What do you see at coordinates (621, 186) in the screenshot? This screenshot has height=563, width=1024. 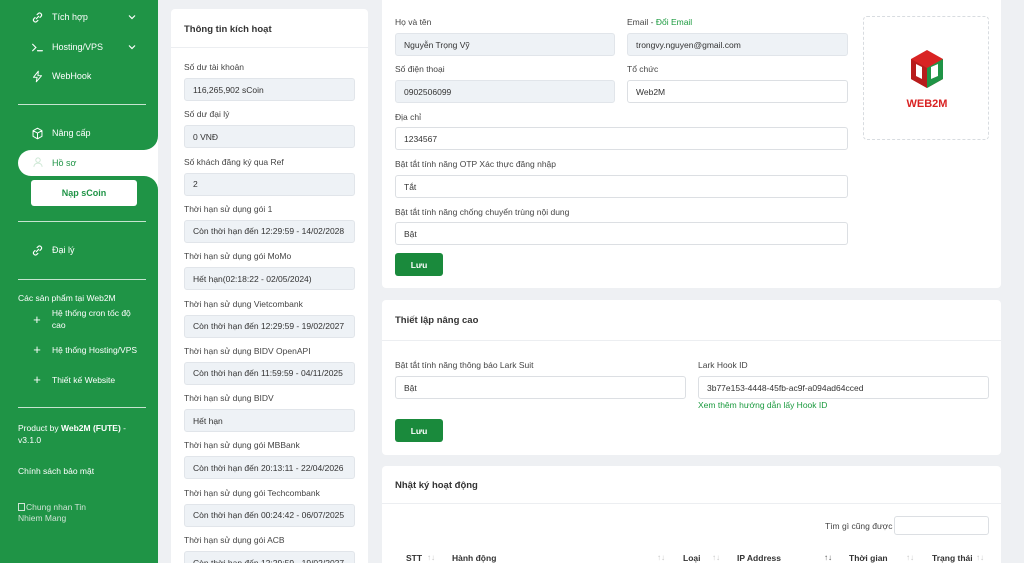 I see `otp-select: Tắt` at bounding box center [621, 186].